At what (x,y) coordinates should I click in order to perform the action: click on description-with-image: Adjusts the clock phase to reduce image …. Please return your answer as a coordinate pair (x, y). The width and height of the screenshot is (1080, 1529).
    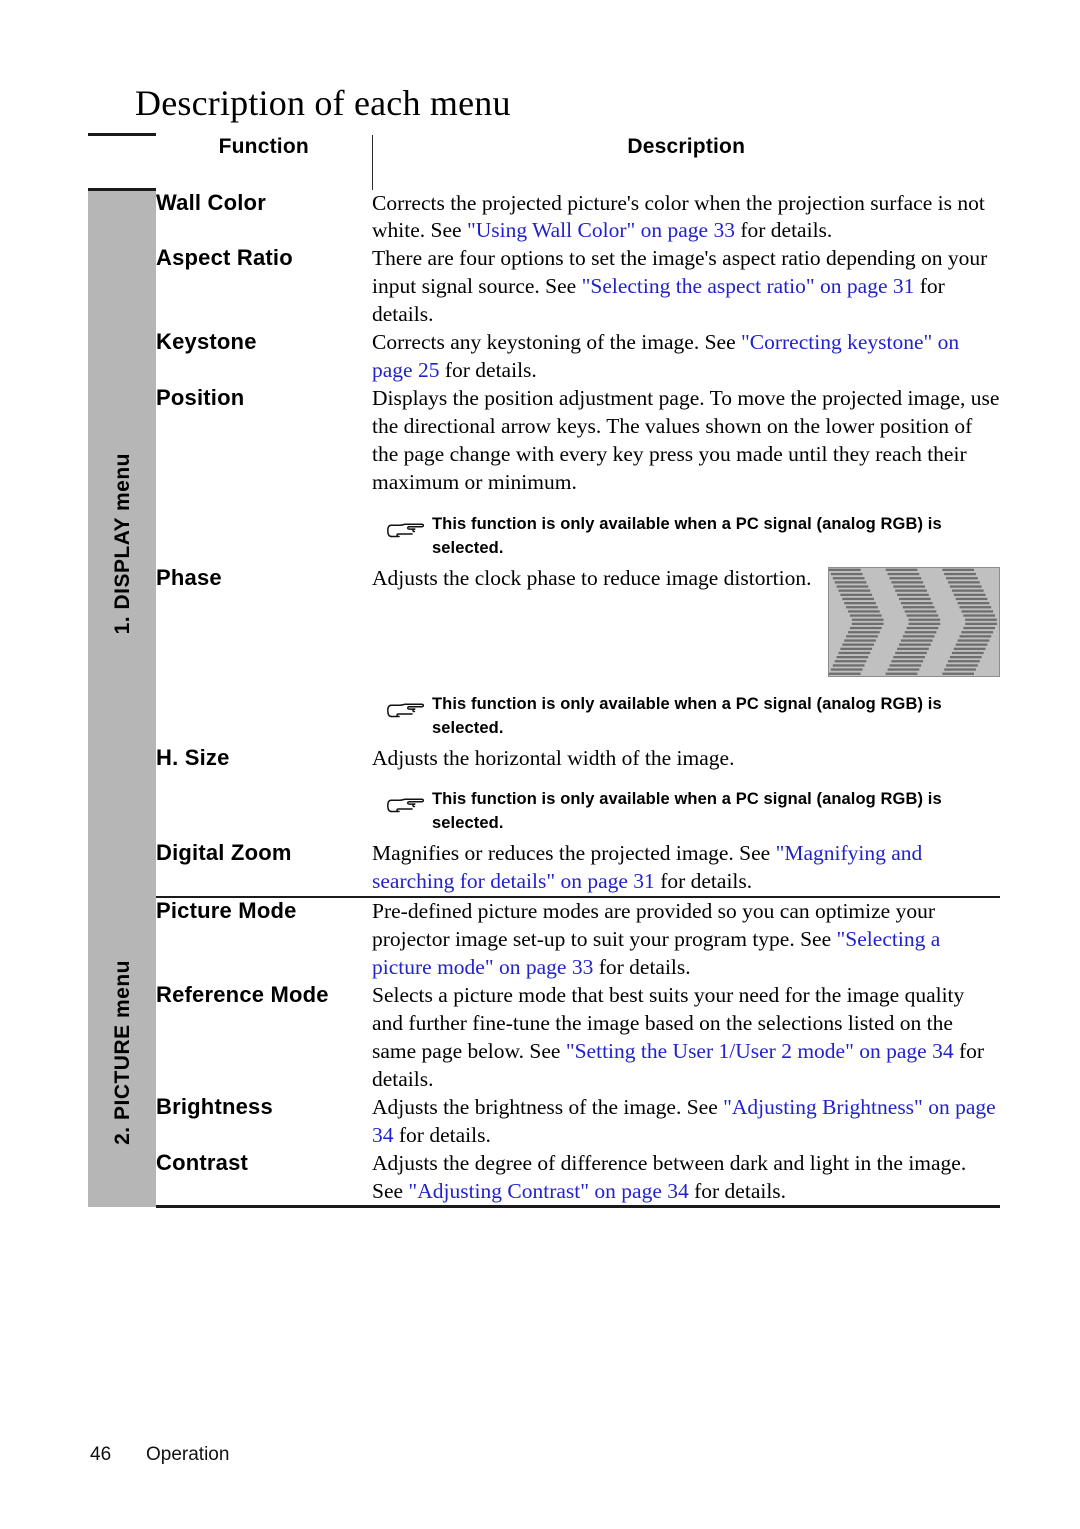
    Looking at the image, I should click on (686, 621).